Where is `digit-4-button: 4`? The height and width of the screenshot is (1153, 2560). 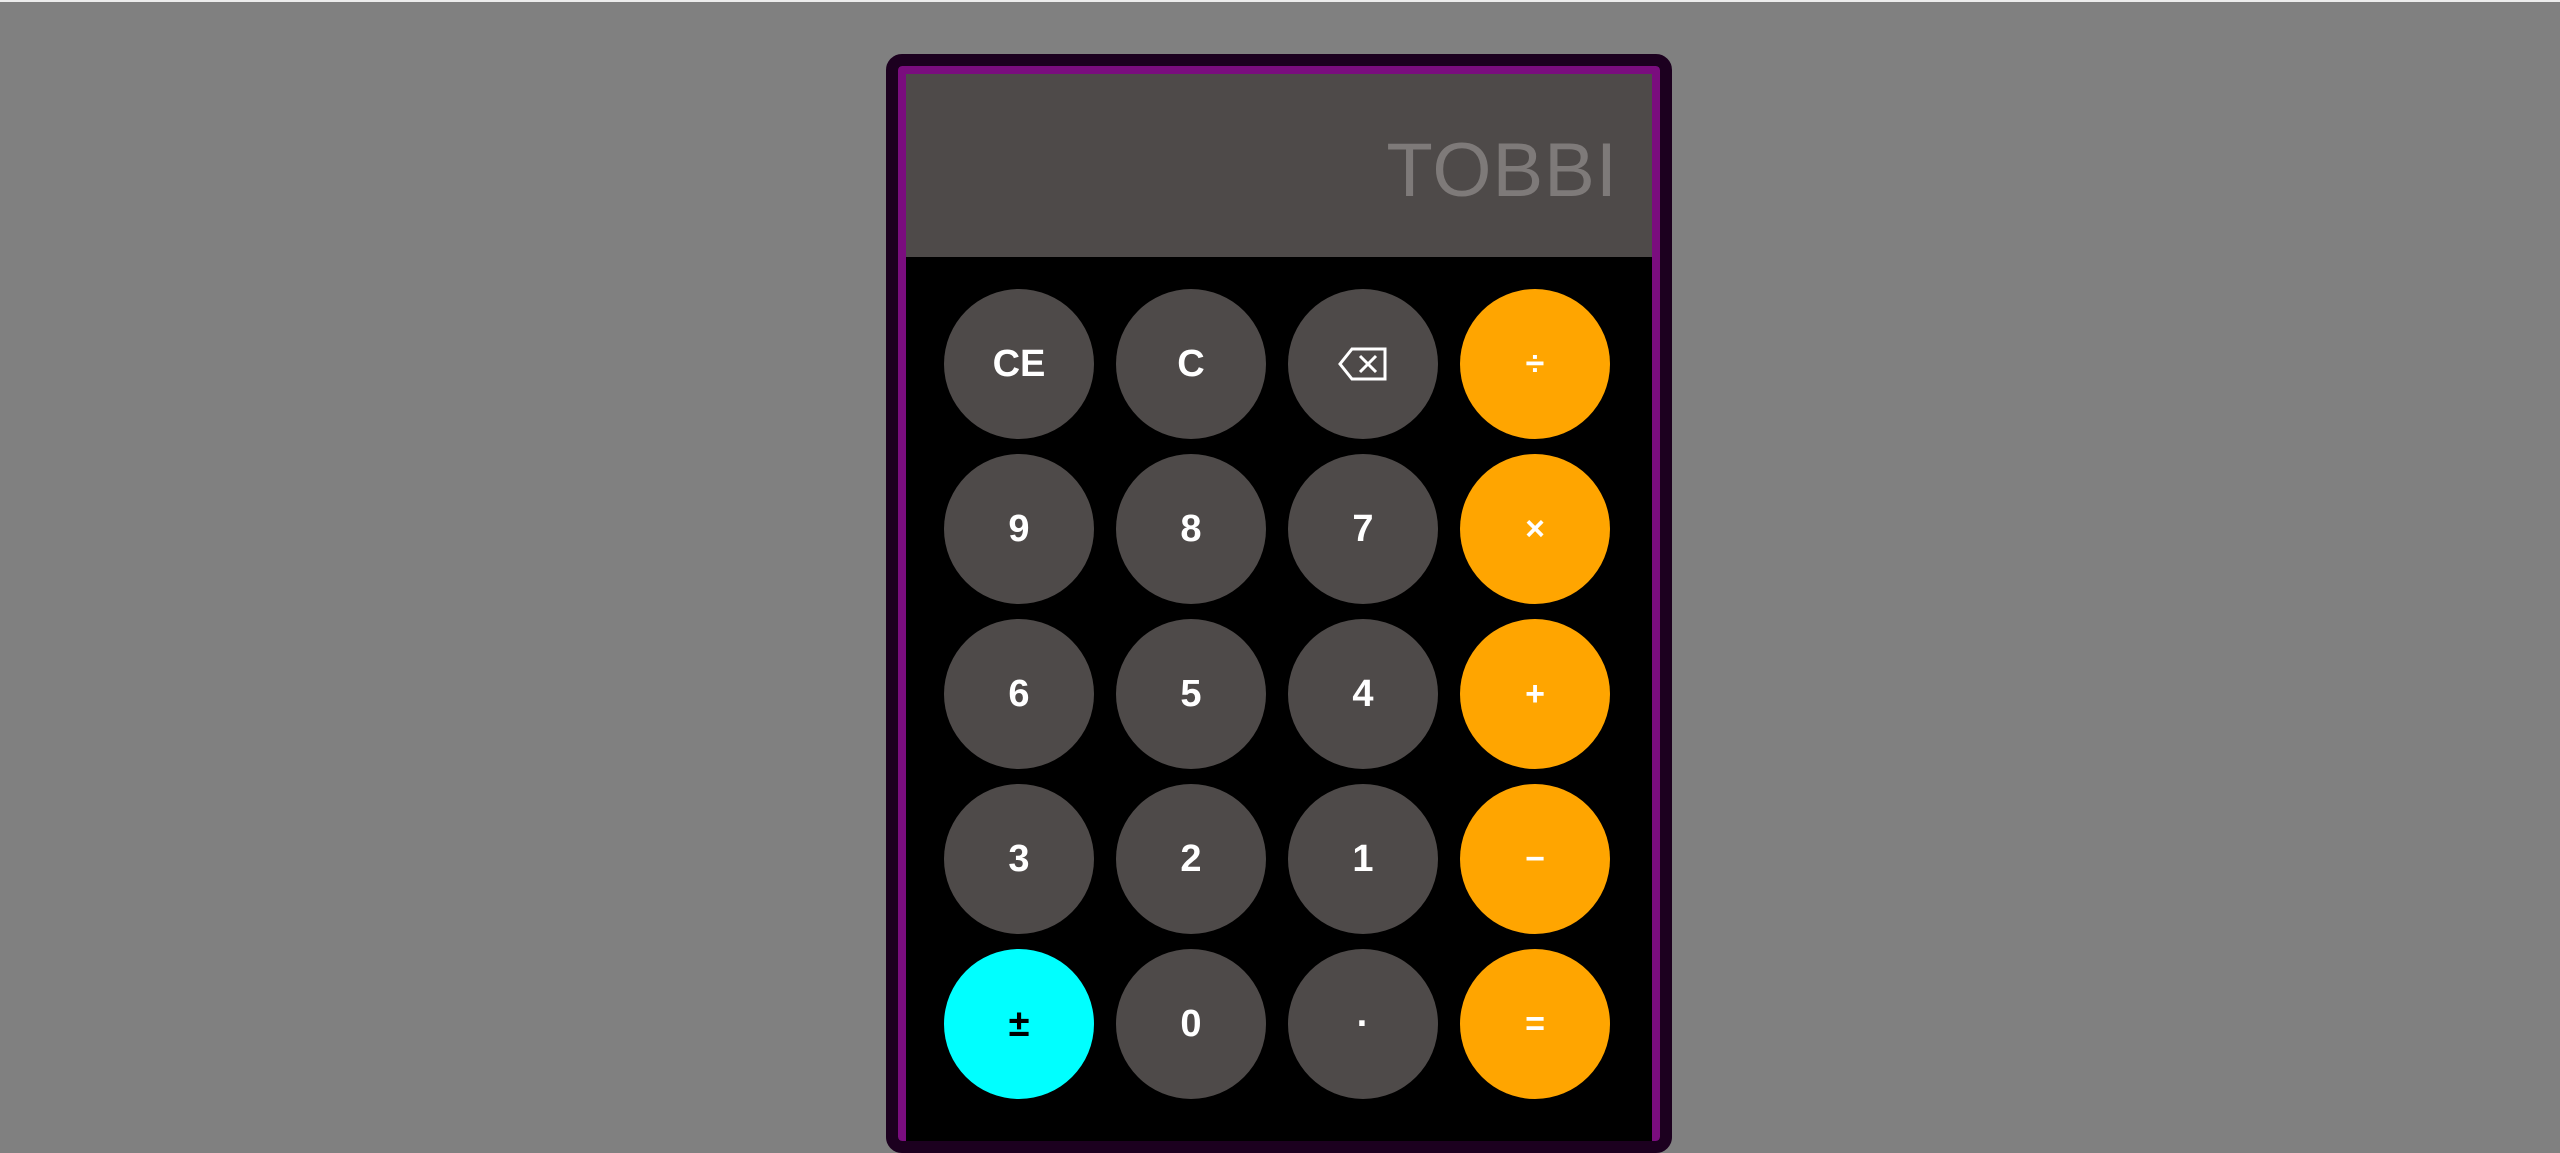 digit-4-button: 4 is located at coordinates (1363, 694).